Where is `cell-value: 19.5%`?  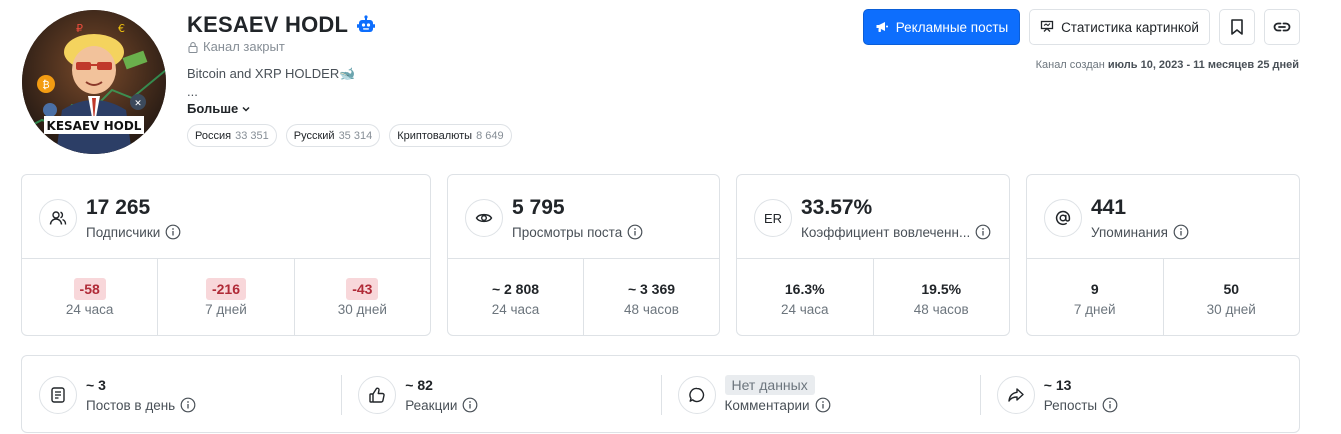
cell-value: 19.5% is located at coordinates (941, 289).